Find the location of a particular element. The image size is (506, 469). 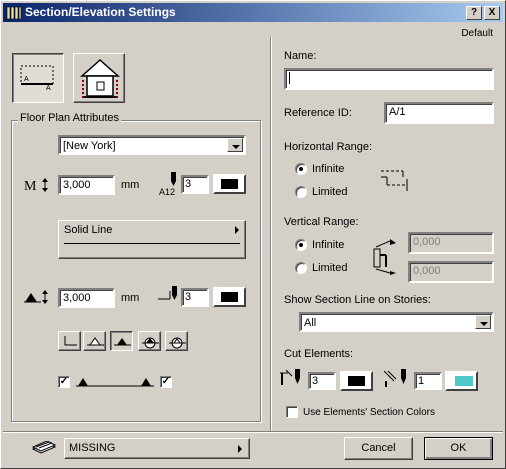

marker-shape-filled-triangle-button is located at coordinates (121, 341).